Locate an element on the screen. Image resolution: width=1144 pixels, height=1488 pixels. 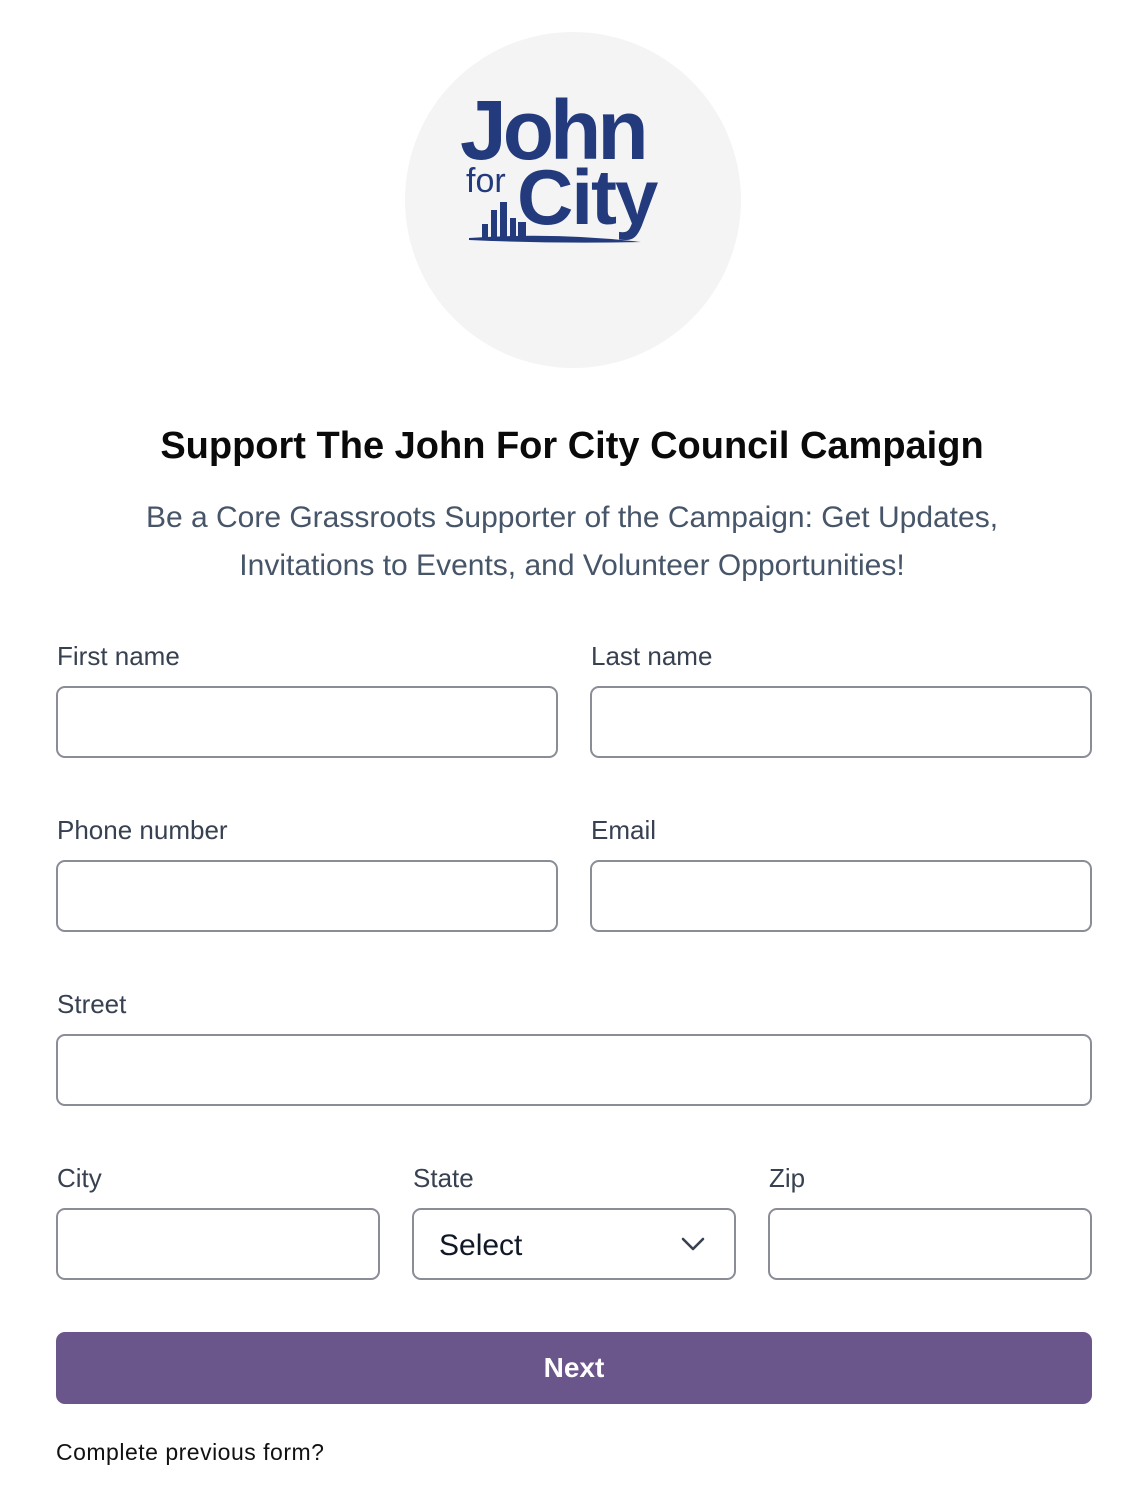
city-label: City is located at coordinates (79, 1178).